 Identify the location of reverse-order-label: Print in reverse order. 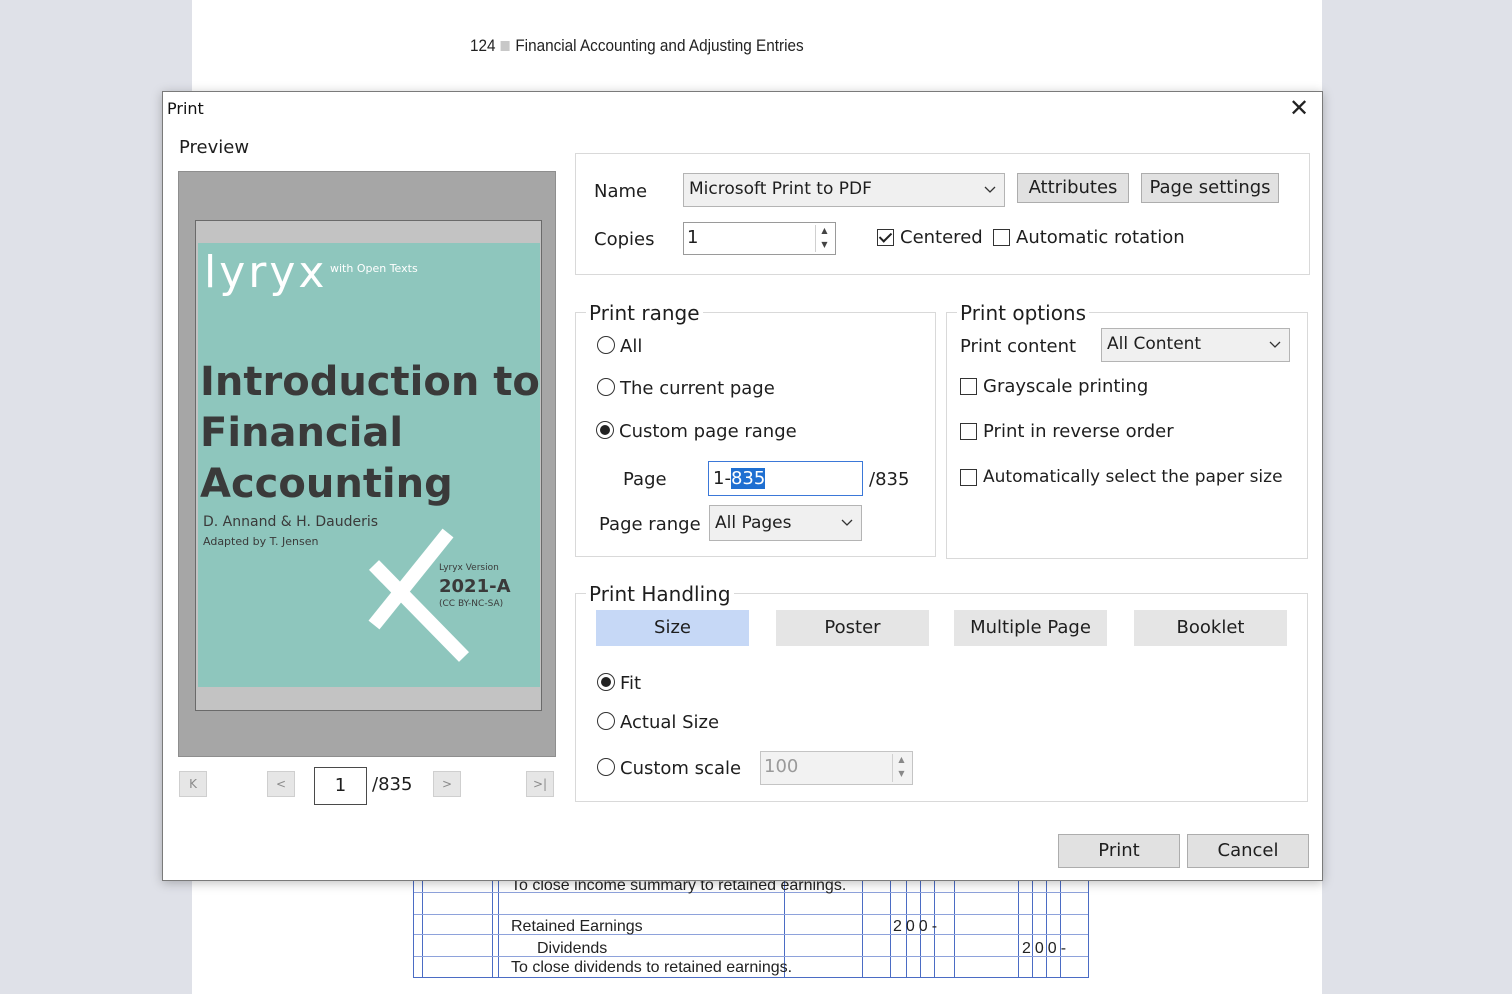
(1078, 431).